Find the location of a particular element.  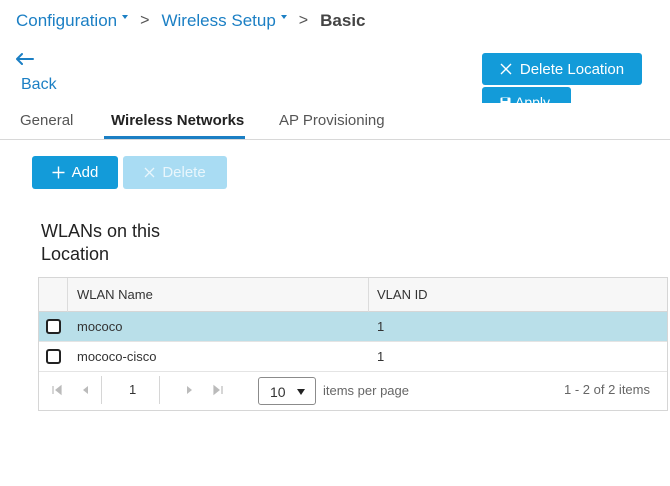

section-title: WLANs on this Location is located at coordinates (101, 242).